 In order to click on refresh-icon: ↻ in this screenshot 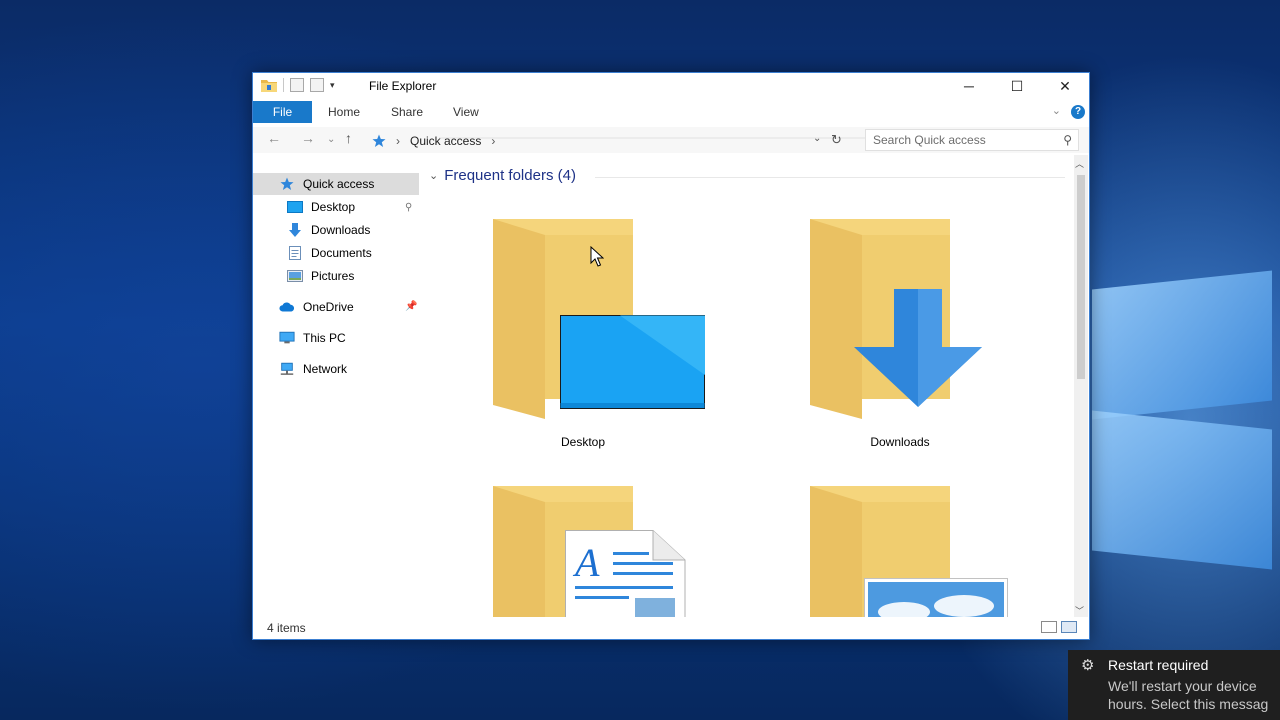, I will do `click(836, 140)`.